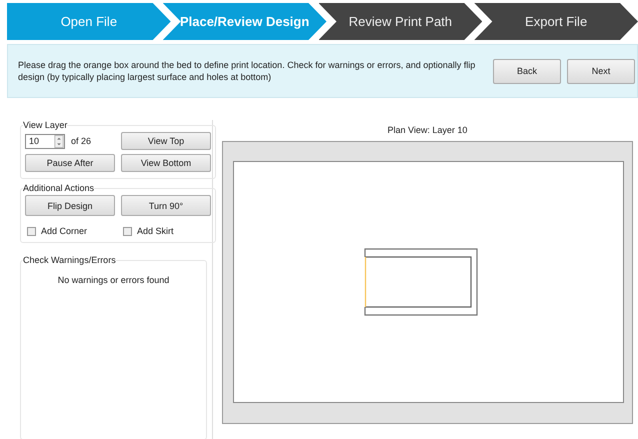 This screenshot has height=439, width=638. I want to click on group-title: Additional Actions, so click(58, 188).